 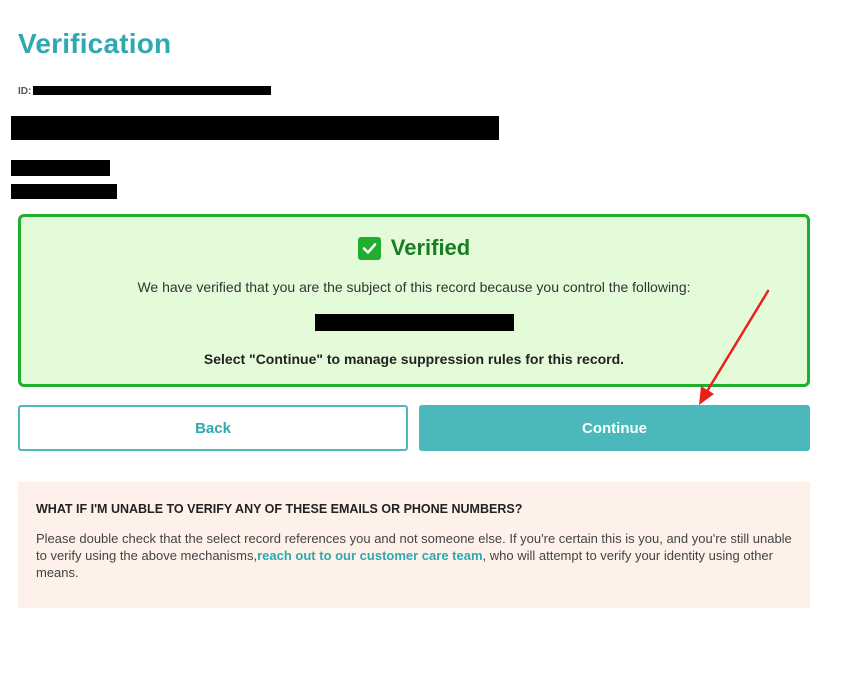 I want to click on record-id-row: ID:, so click(x=24, y=91).